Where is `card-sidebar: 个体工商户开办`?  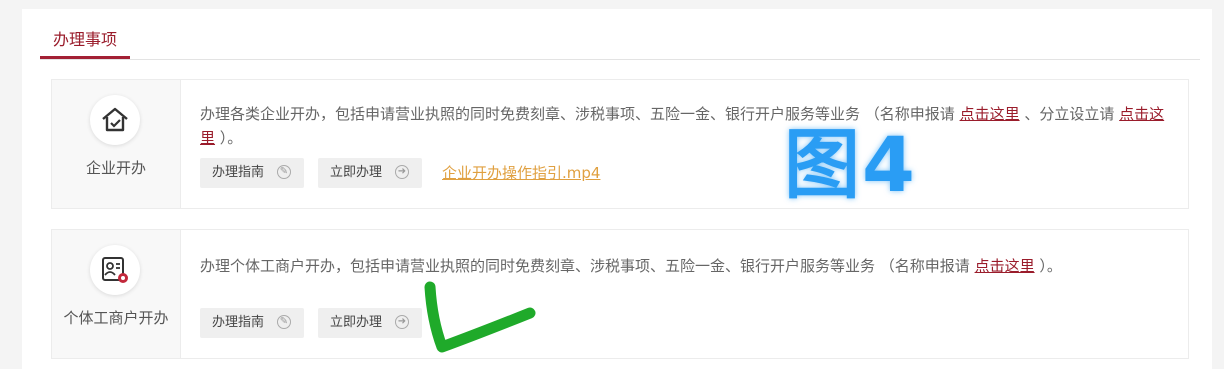 card-sidebar: 个体工商户开办 is located at coordinates (116, 294).